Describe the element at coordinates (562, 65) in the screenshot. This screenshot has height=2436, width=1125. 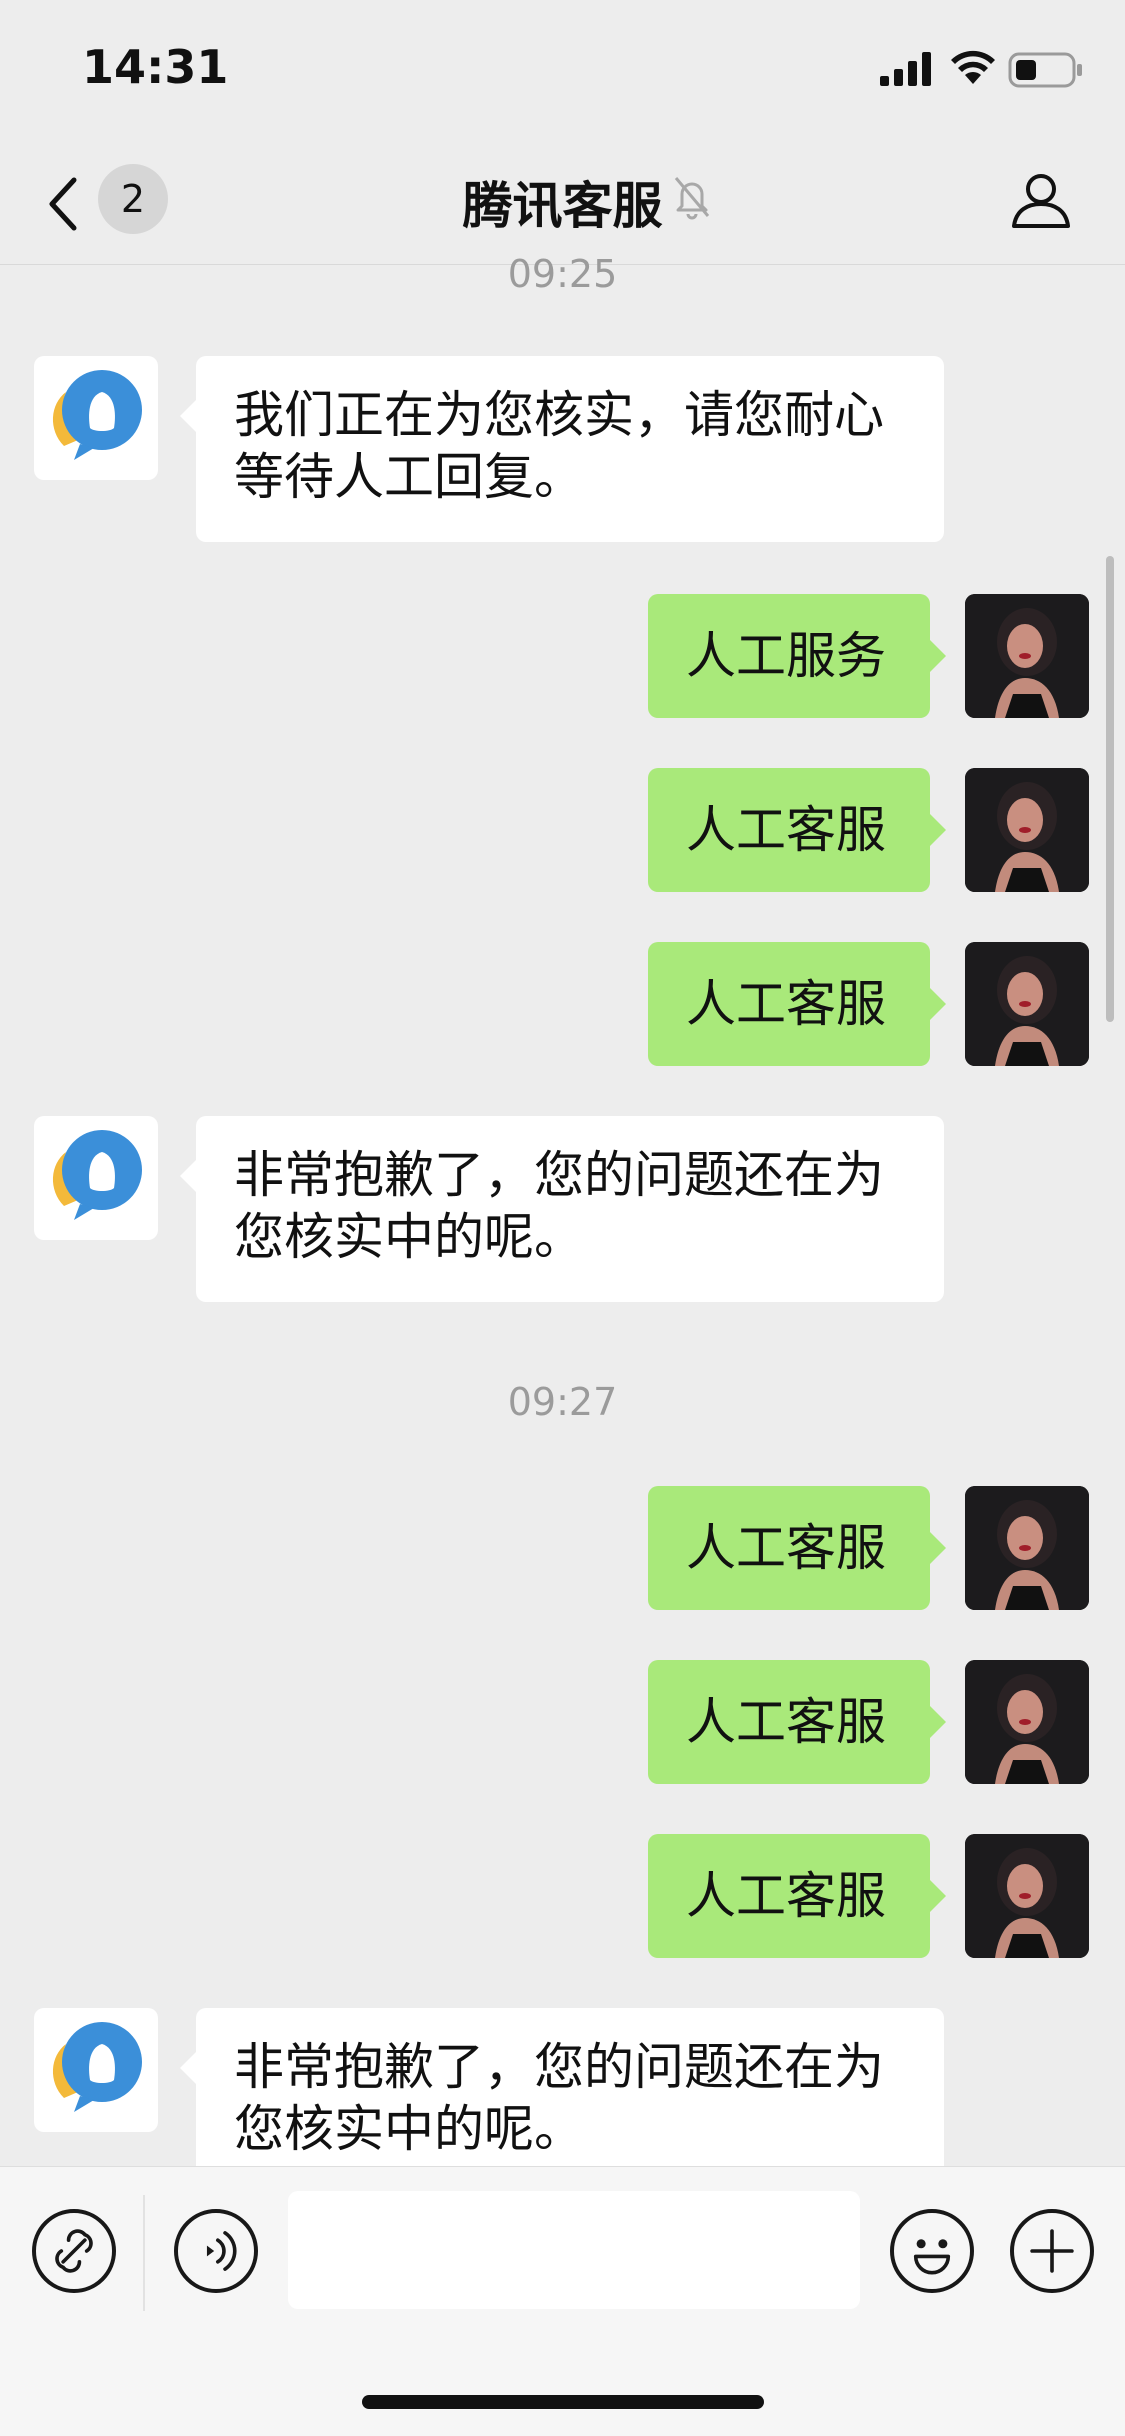
I see `status-bar: 14:31` at that location.